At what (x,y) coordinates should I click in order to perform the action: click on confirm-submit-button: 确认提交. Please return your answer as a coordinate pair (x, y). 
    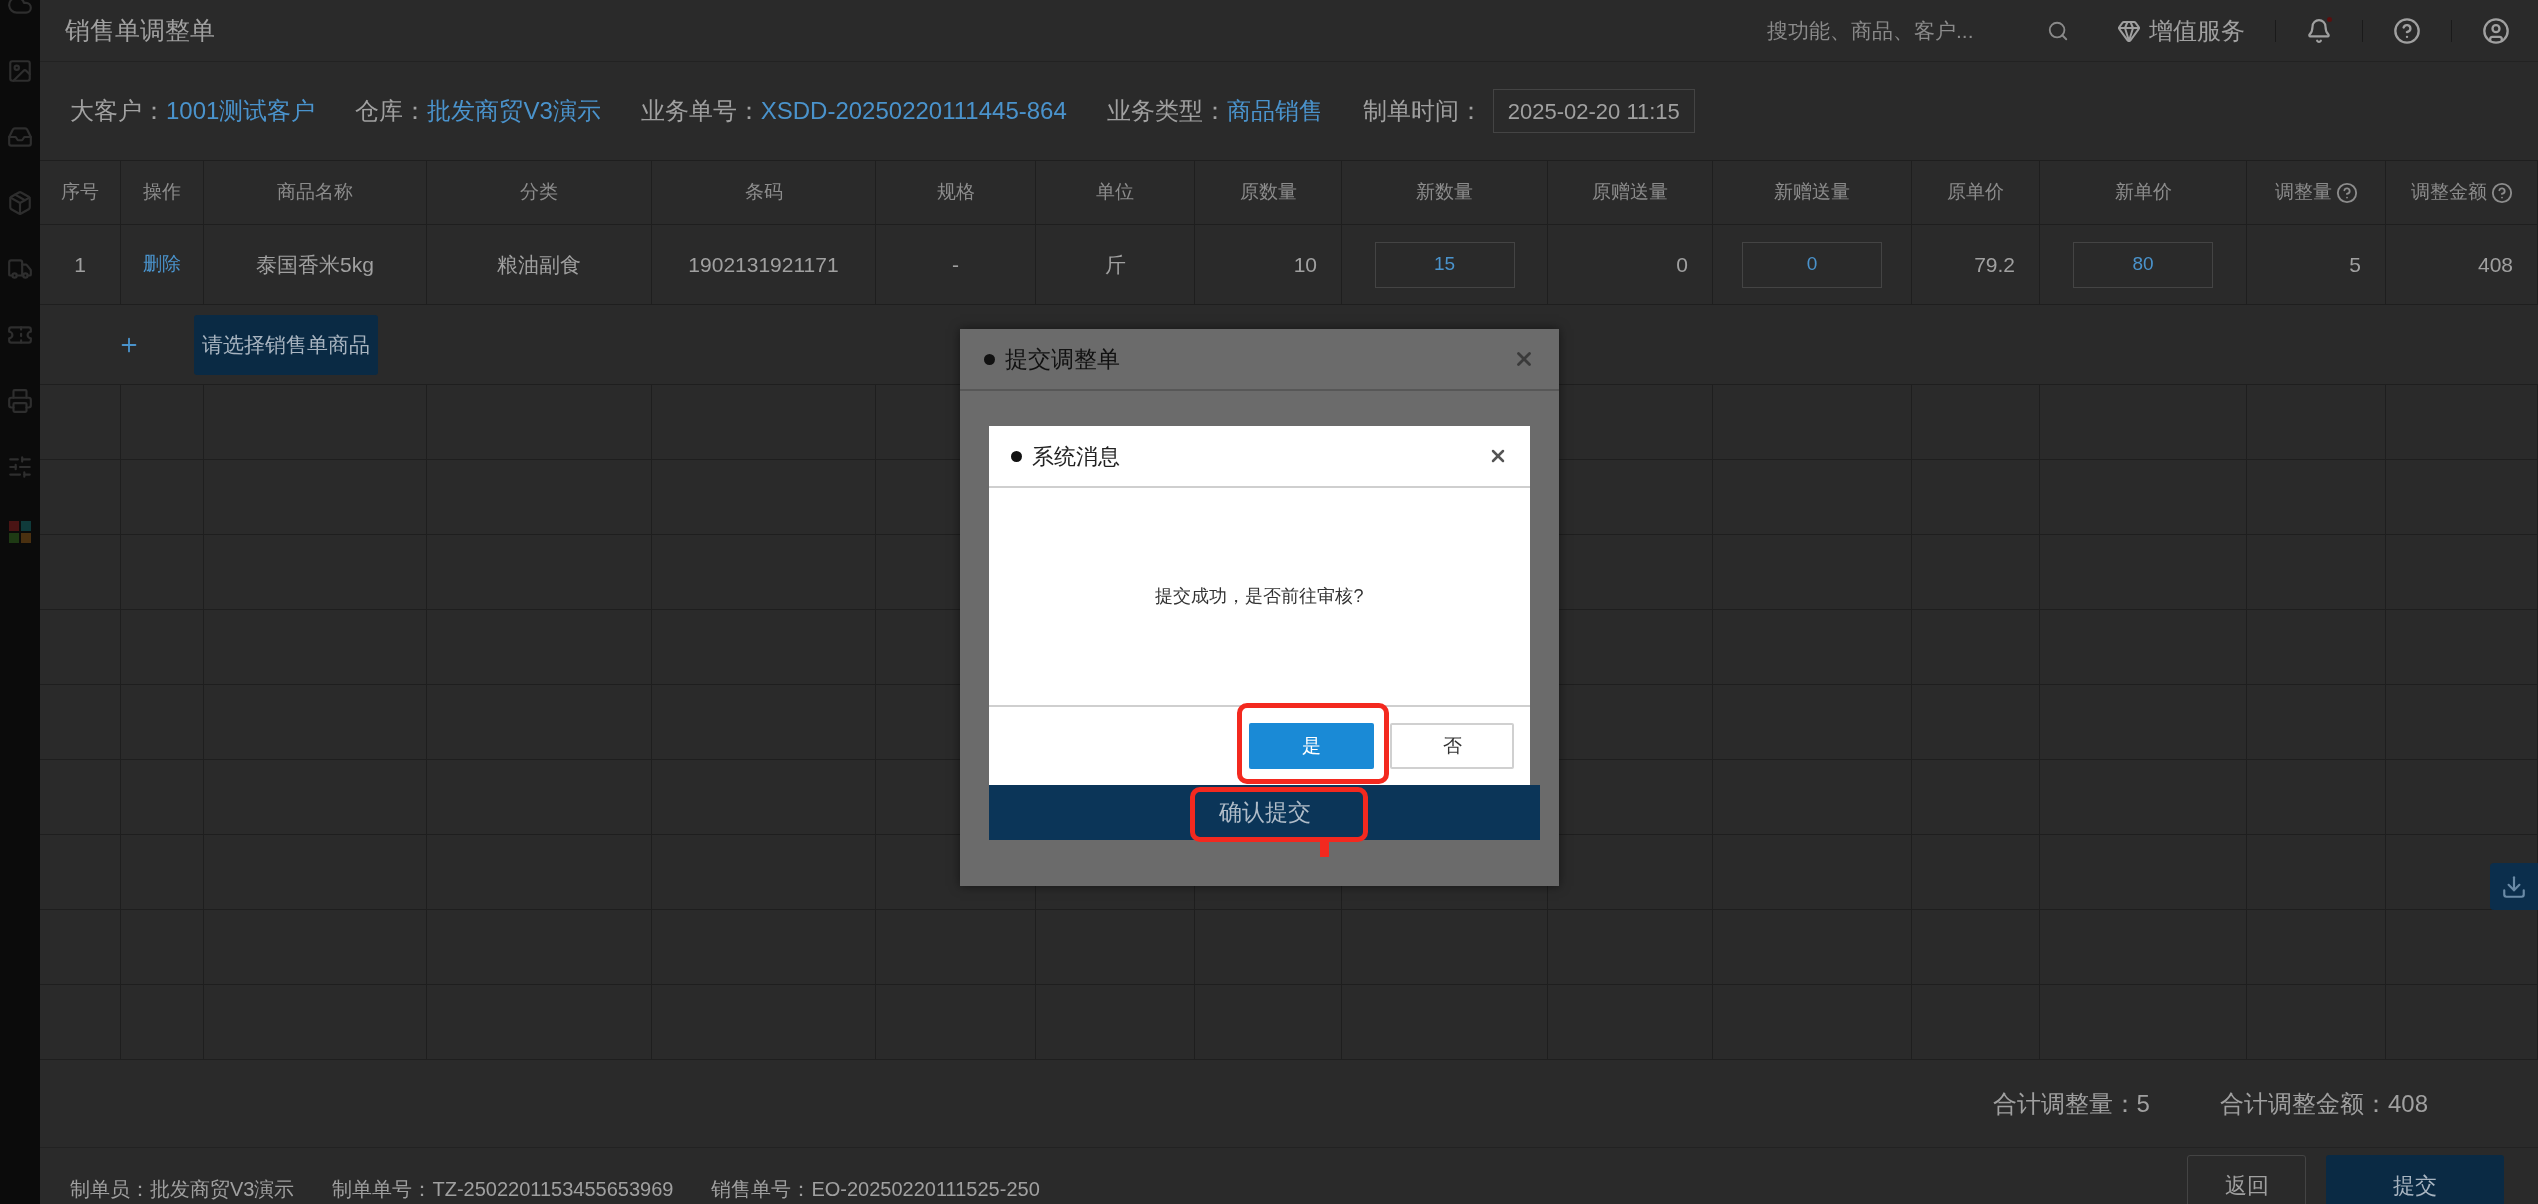
    Looking at the image, I should click on (1264, 812).